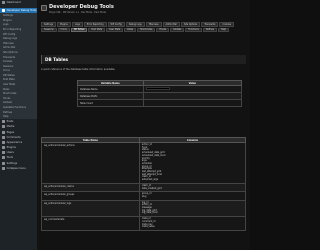 Image resolution: width=320 pixels, height=250 pixels. Describe the element at coordinates (3, 153) in the screenshot. I see `users-icon` at that location.